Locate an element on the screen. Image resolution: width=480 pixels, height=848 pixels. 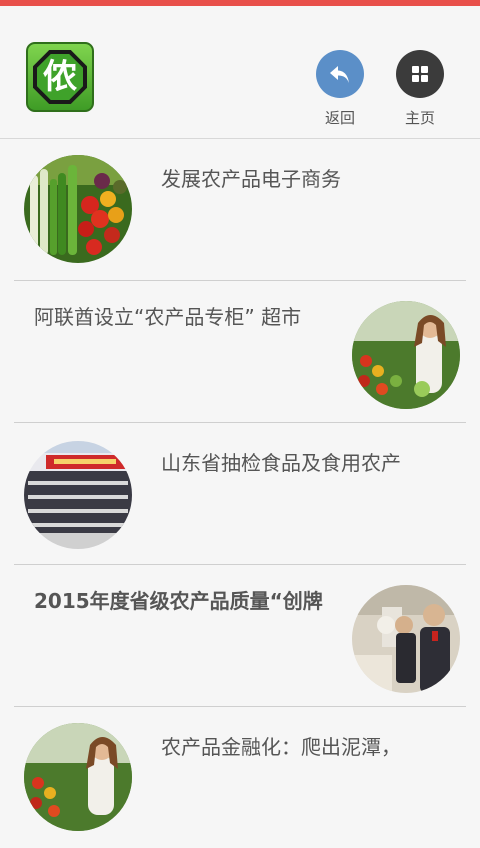
article-title: 山东省抽检食品及食用农产 is located at coordinates (281, 463).